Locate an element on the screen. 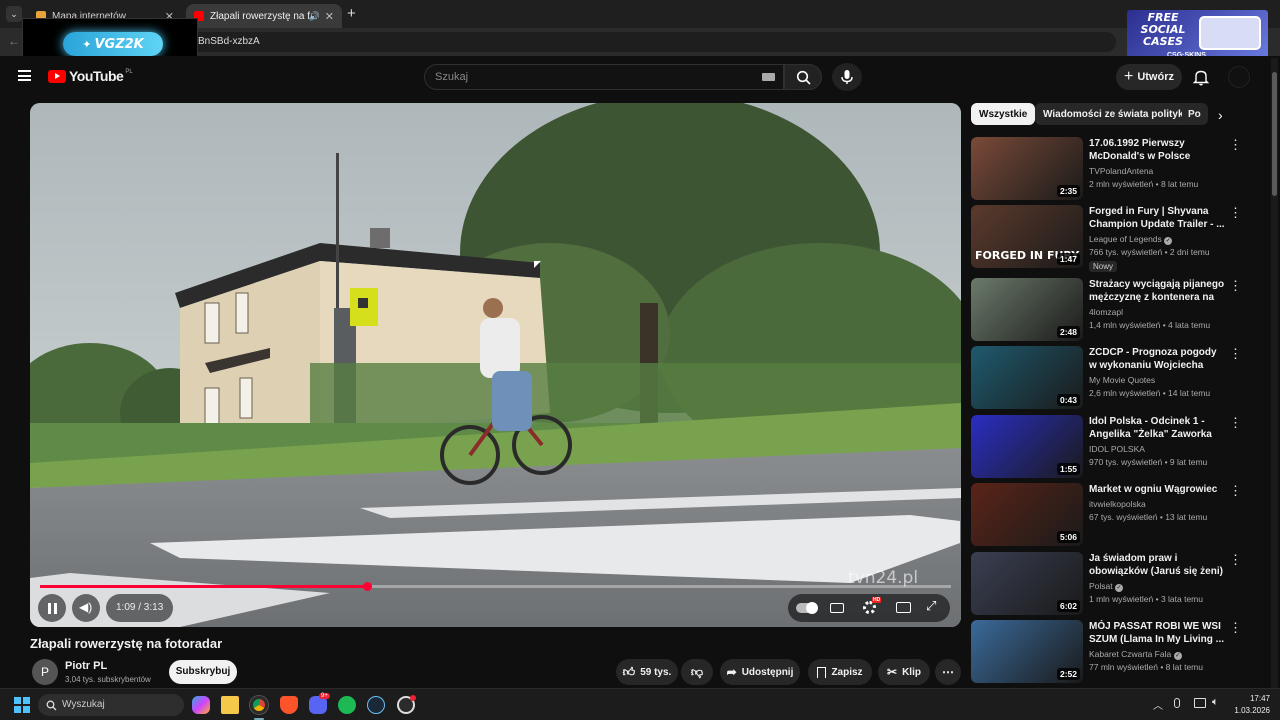 The height and width of the screenshot is (720, 1280). rec-channel: IDOL POLSKA is located at coordinates (1117, 449).